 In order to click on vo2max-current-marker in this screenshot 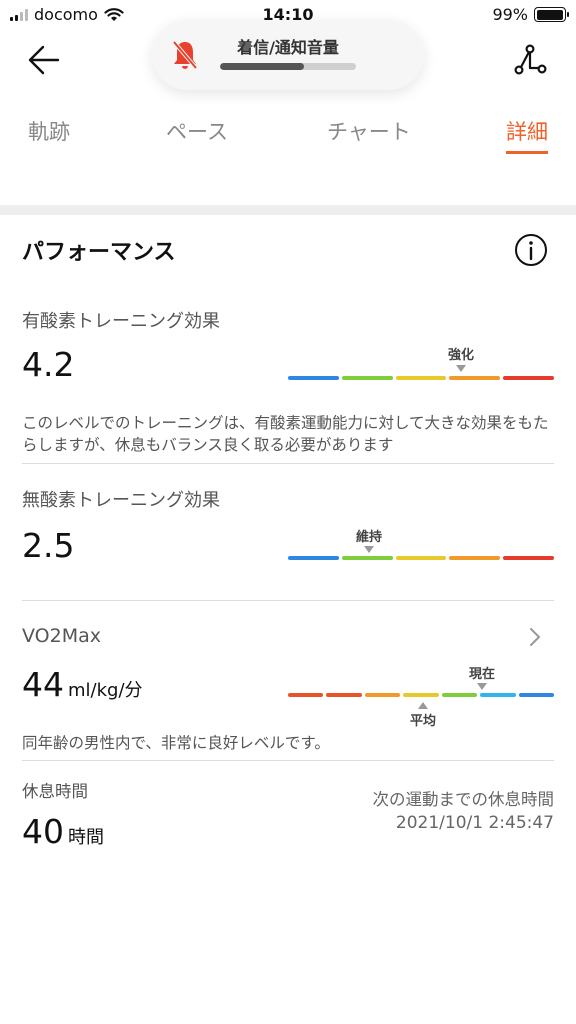, I will do `click(482, 686)`.